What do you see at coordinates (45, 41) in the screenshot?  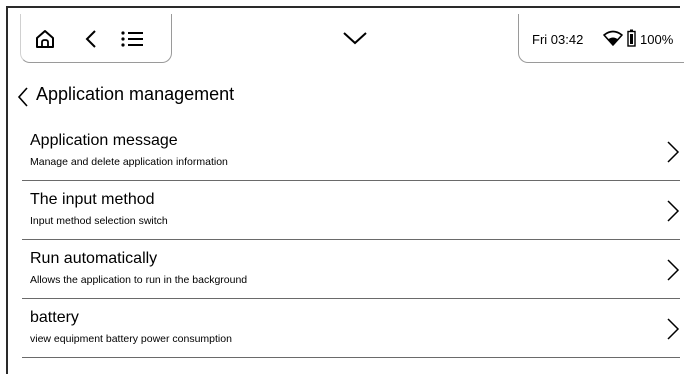 I see `home-icon` at bounding box center [45, 41].